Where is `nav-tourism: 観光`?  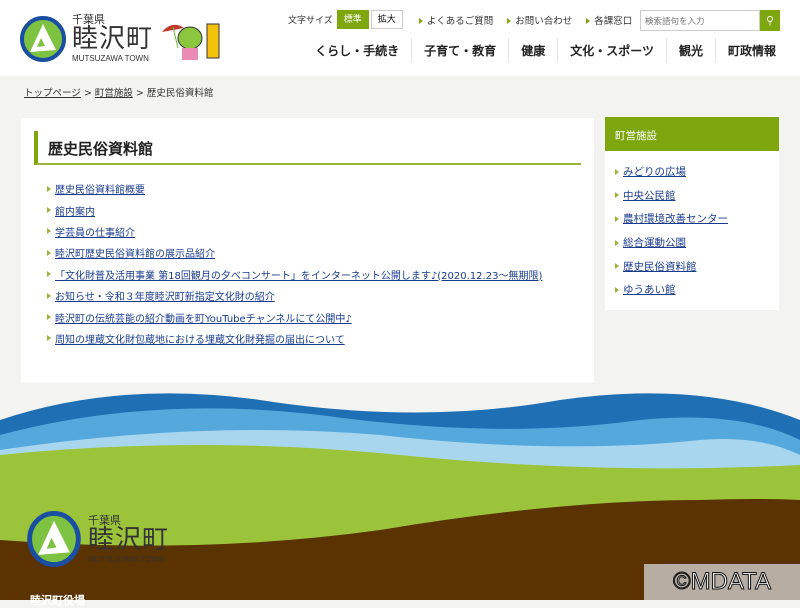
nav-tourism: 観光 is located at coordinates (690, 50).